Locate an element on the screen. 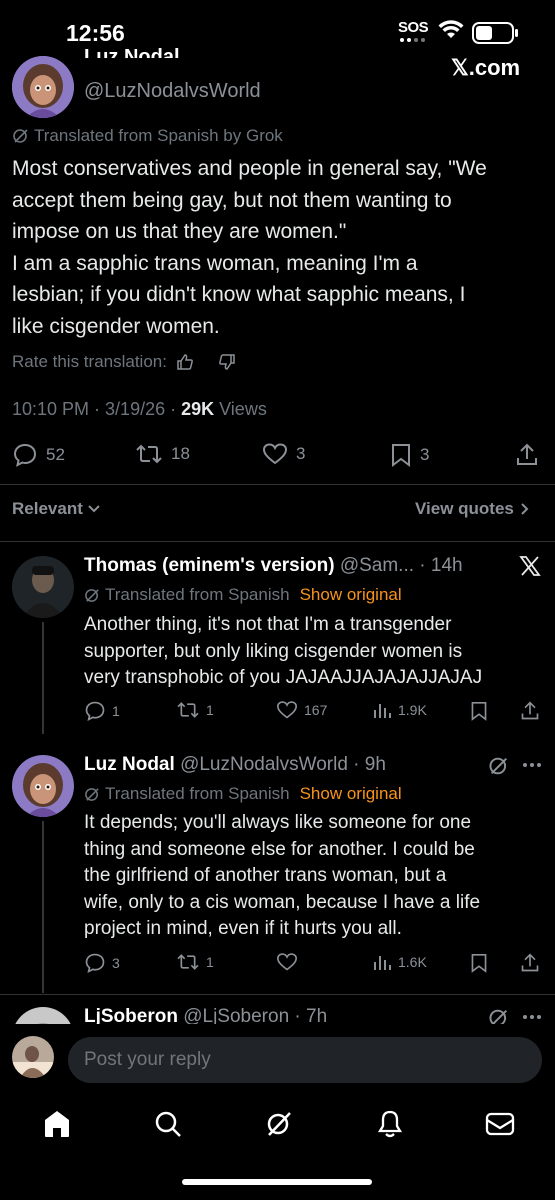 This screenshot has width=555, height=1200. post-body-line: impose on us that they are women." is located at coordinates (179, 231).